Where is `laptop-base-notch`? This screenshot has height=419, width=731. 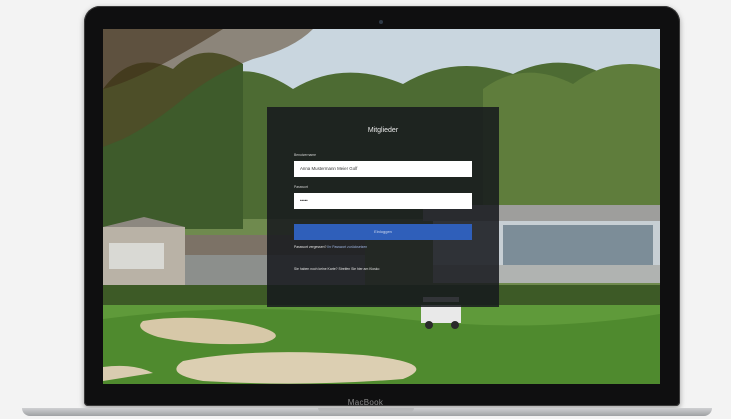 laptop-base-notch is located at coordinates (366, 410).